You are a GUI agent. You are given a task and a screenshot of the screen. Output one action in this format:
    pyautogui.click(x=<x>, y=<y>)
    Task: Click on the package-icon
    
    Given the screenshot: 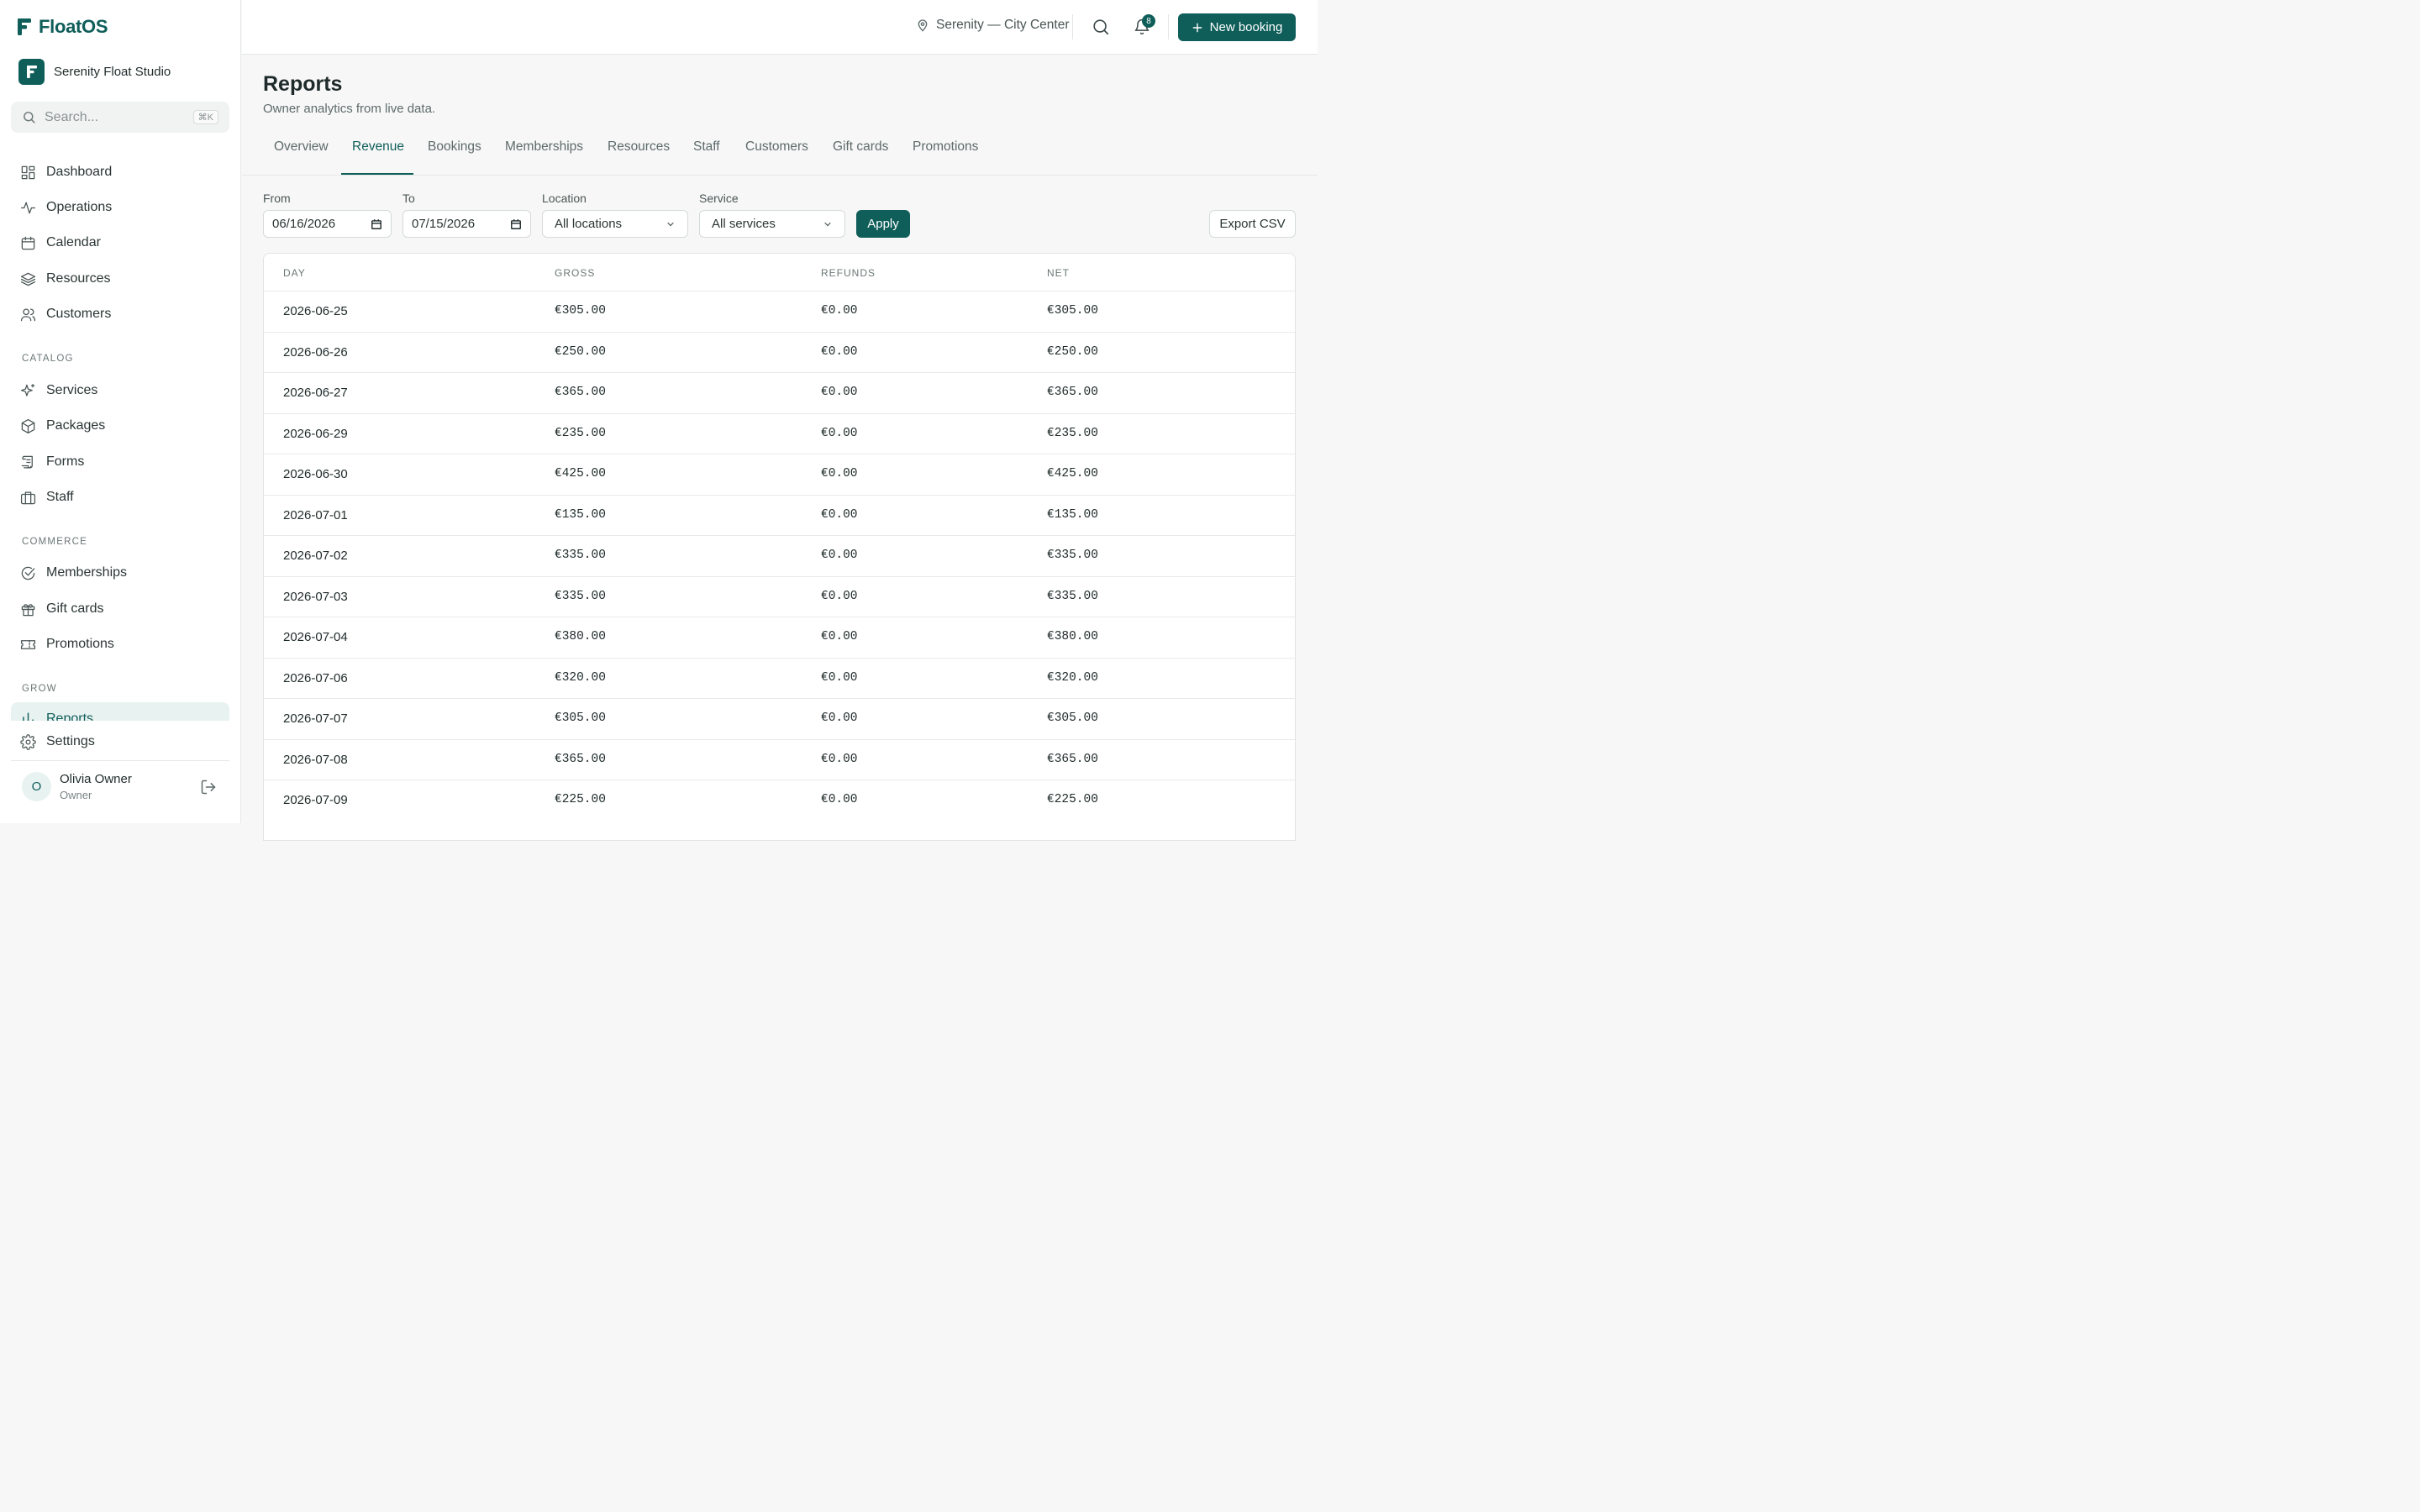 What is the action you would take?
    pyautogui.click(x=28, y=425)
    